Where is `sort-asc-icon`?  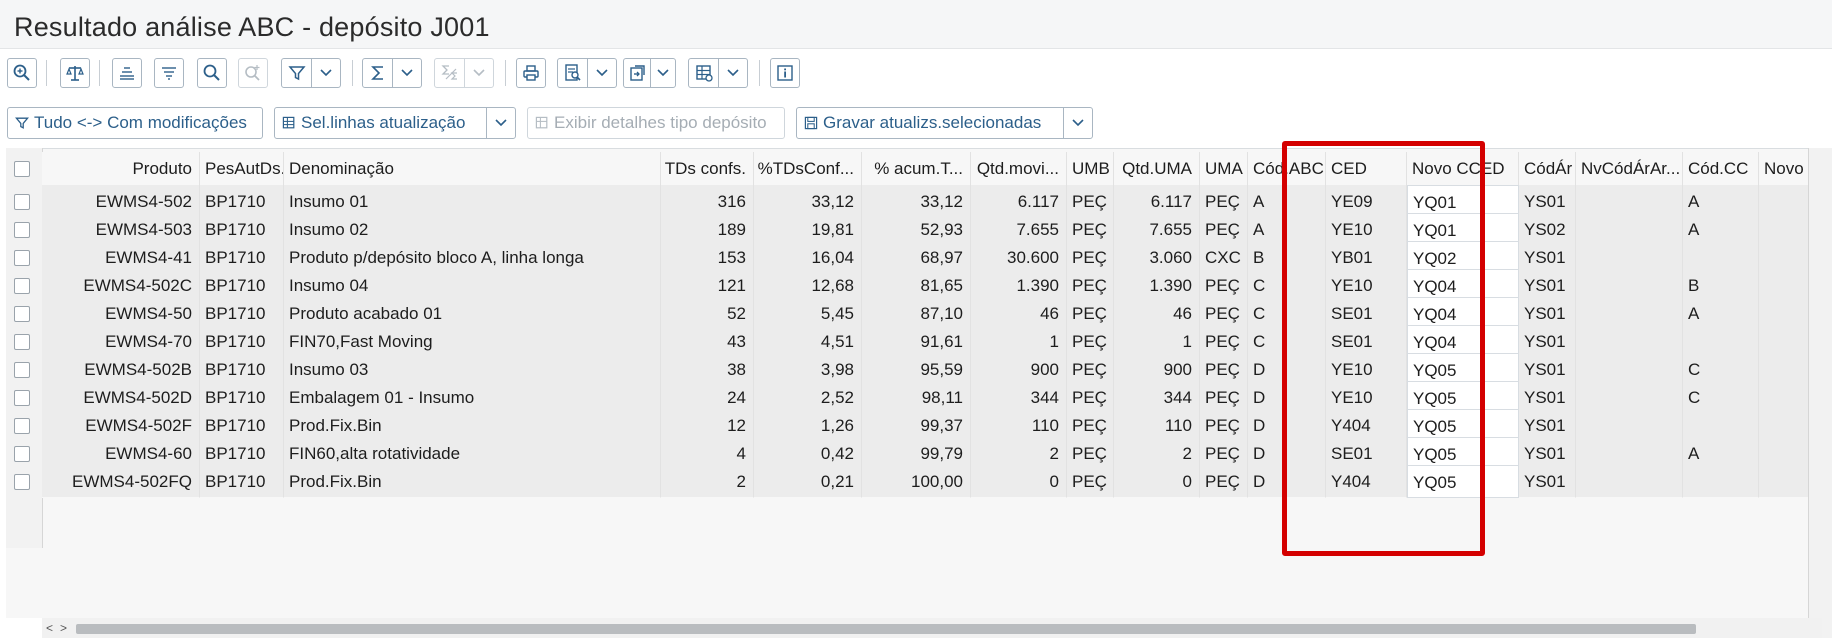
sort-asc-icon is located at coordinates (127, 73).